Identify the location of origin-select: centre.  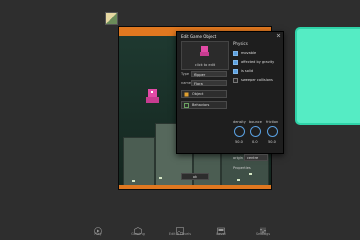
(256, 157).